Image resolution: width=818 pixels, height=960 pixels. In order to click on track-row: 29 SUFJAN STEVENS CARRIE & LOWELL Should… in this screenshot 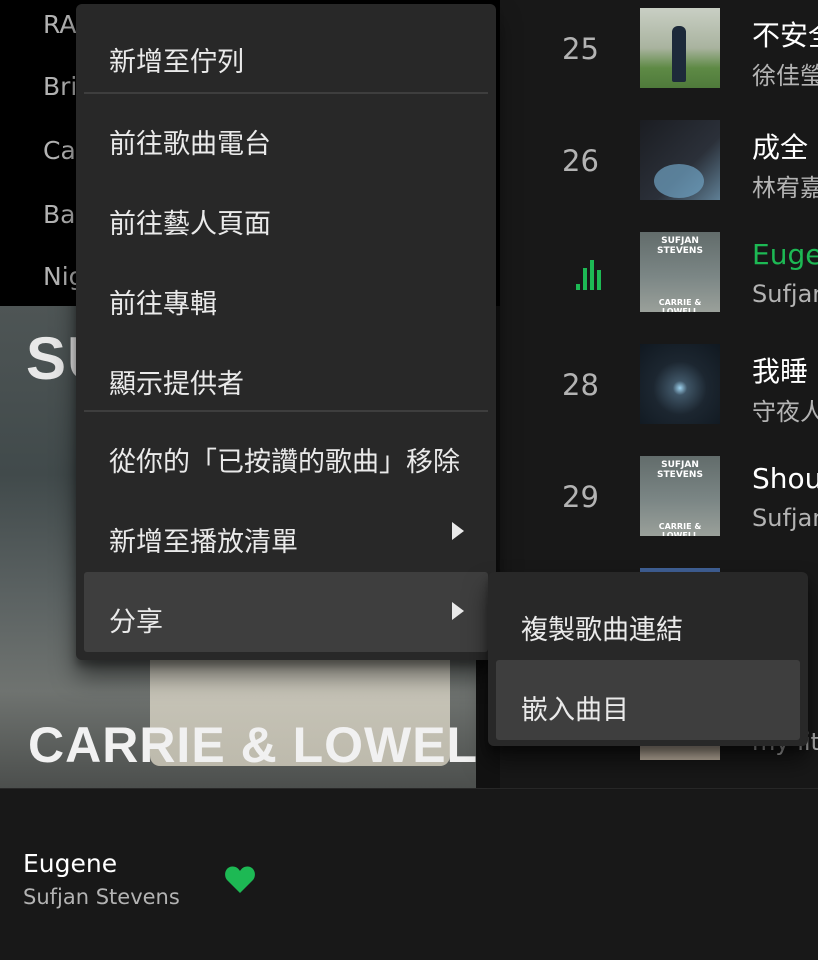, I will do `click(659, 504)`.